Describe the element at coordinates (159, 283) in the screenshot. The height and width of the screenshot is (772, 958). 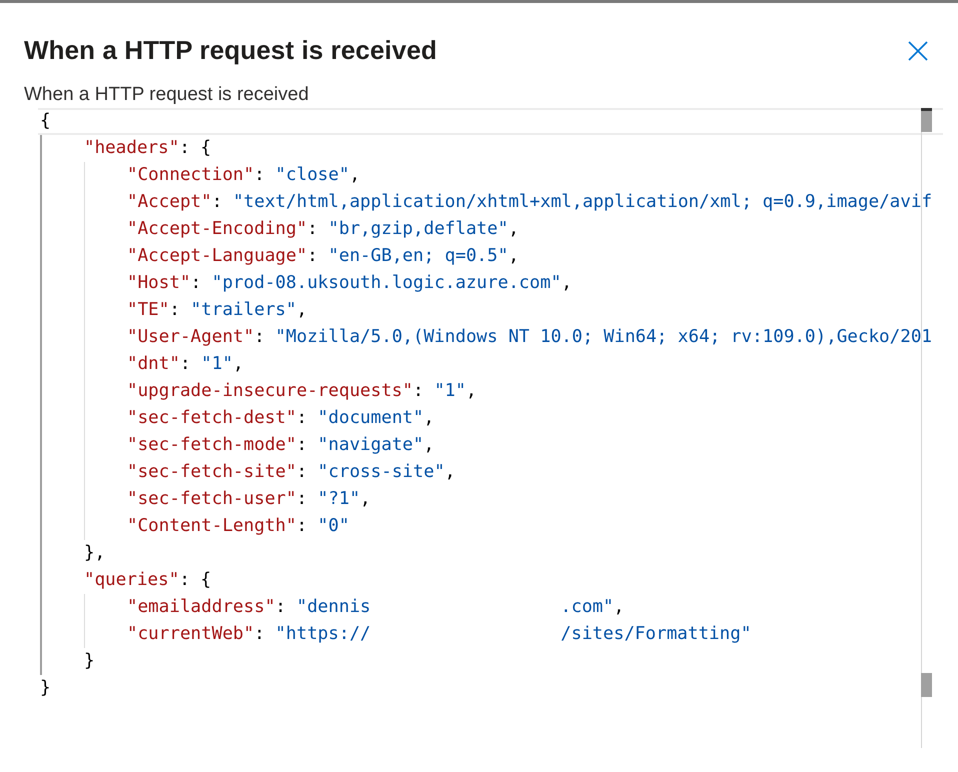
I see `json-key: "Host"` at that location.